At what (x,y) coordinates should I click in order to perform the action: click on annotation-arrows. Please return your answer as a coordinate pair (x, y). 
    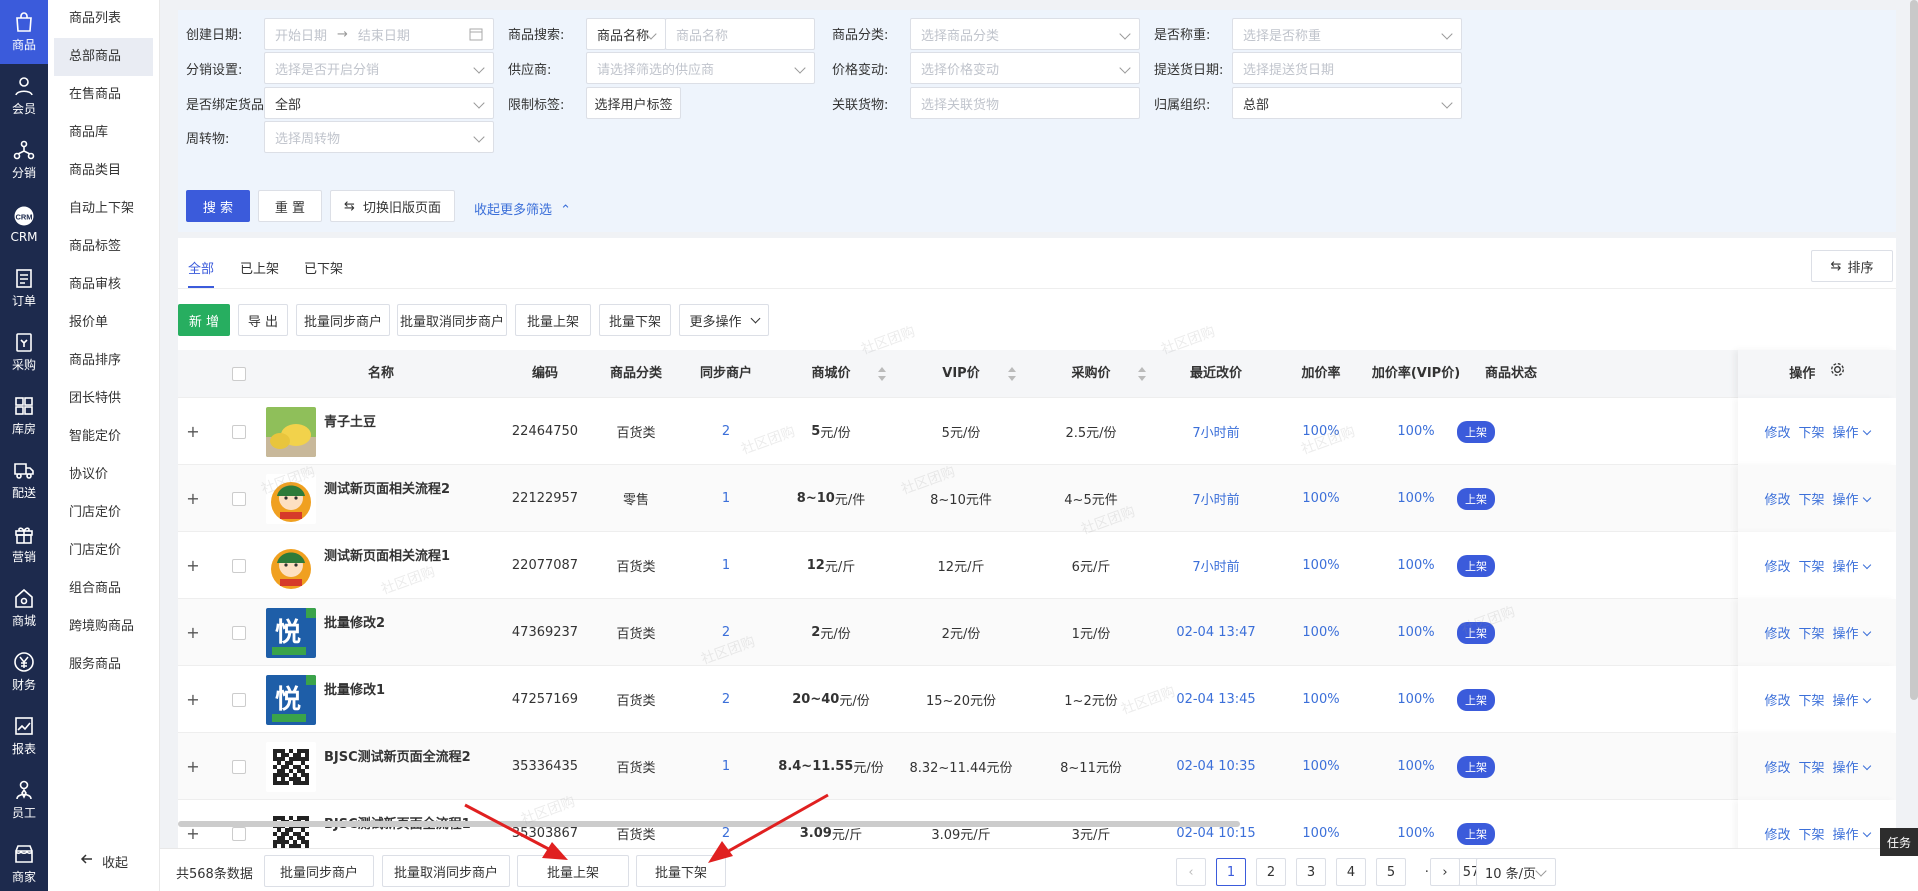
    Looking at the image, I should click on (646, 828).